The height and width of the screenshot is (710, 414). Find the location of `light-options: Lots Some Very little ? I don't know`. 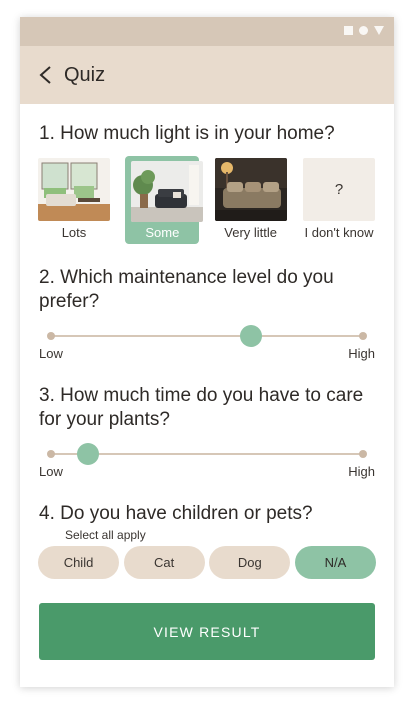

light-options: Lots Some Very little ? I don't know is located at coordinates (206, 200).